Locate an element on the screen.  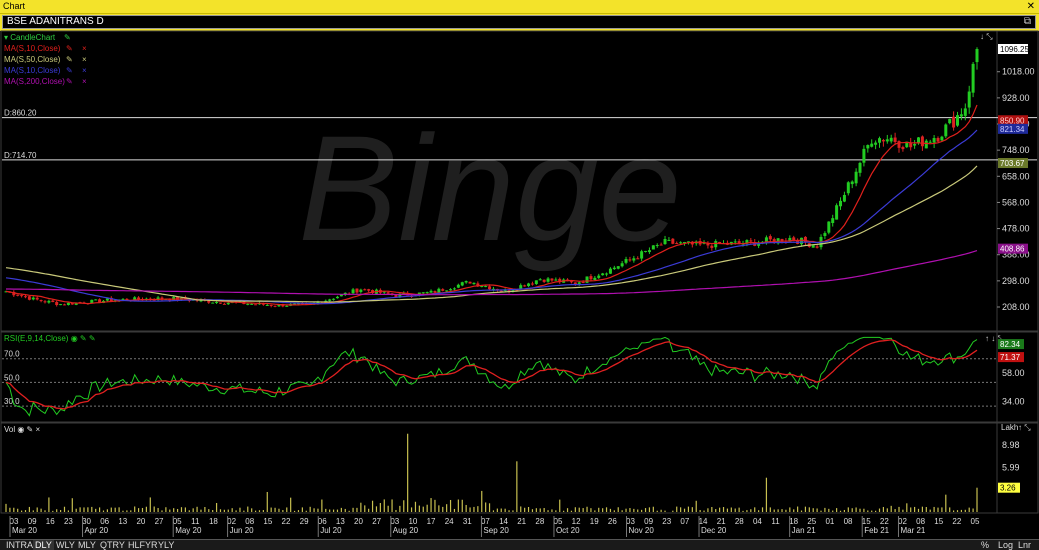
x-axis-month-label: Mar 21 is located at coordinates (912, 530).